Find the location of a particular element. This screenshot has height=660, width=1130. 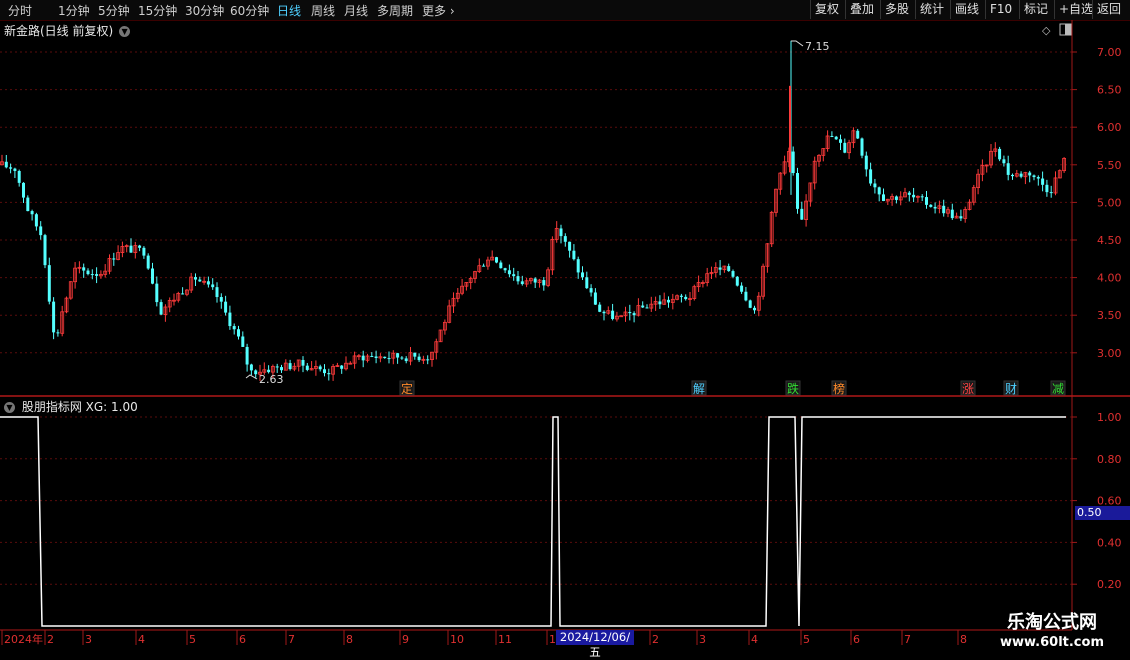

watermark: 乐淘公式网 www.60lt.com is located at coordinates (1052, 629).